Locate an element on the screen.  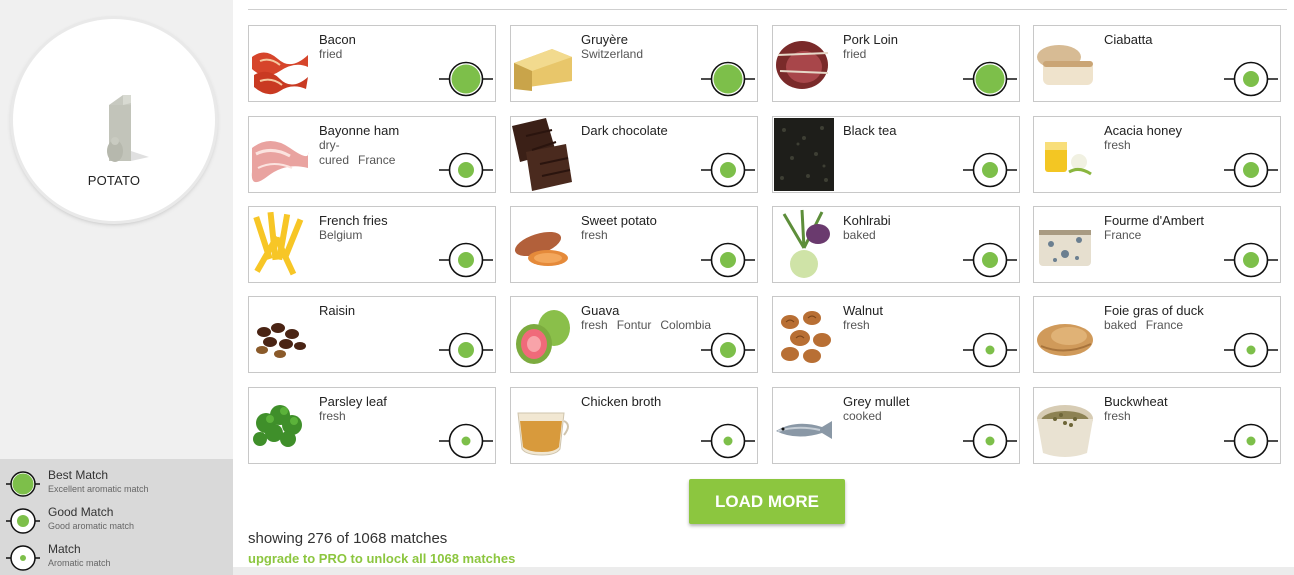
ingredient-tag: cooked is located at coordinates (862, 416).